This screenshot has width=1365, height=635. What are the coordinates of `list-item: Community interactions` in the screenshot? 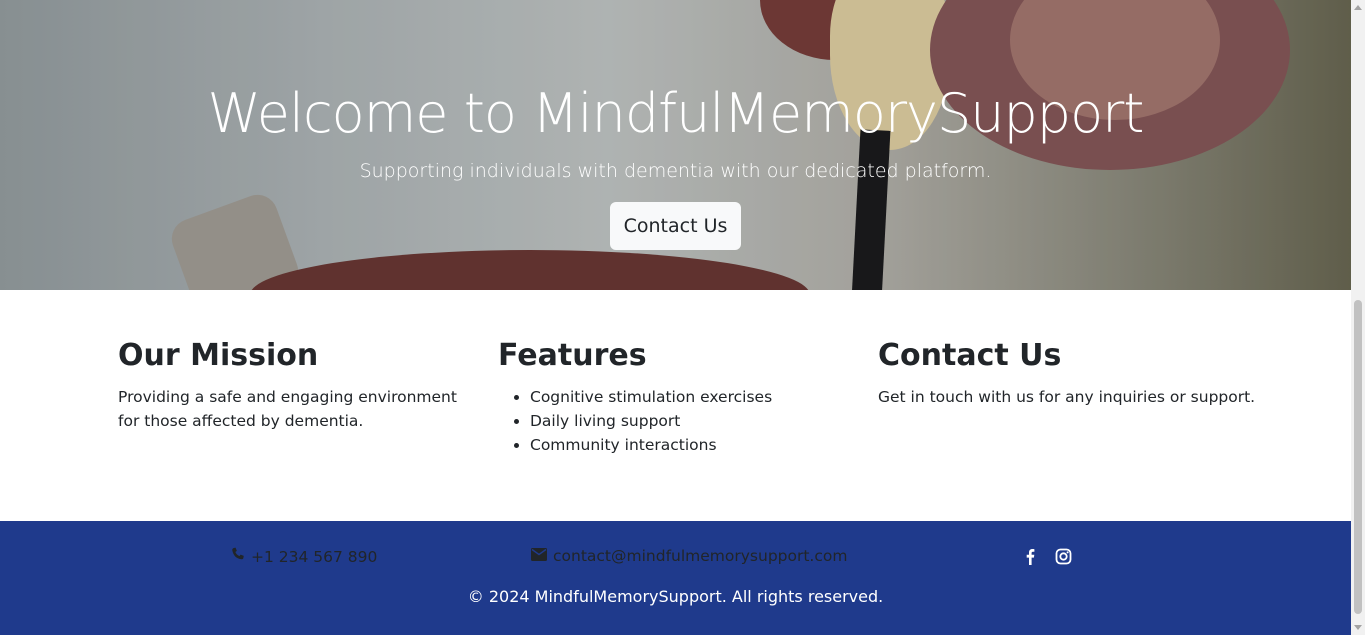 It's located at (689, 445).